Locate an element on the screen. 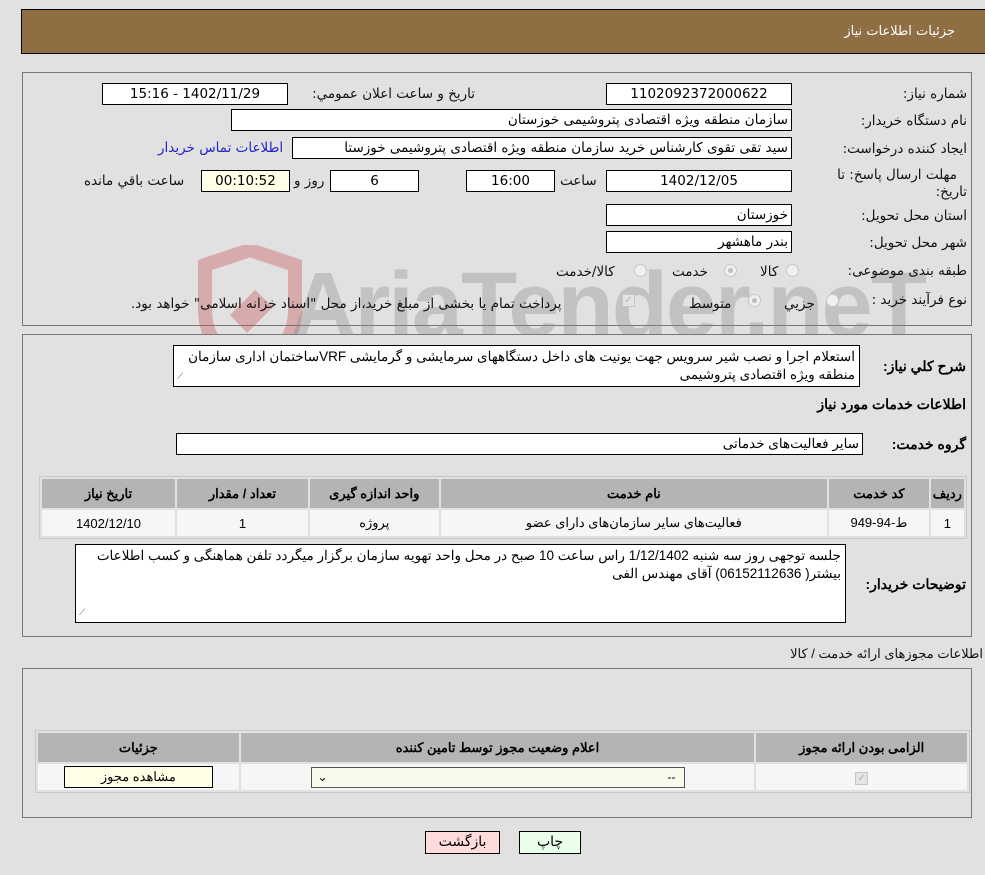 The height and width of the screenshot is (875, 985). process-option-medium: متوسط is located at coordinates (710, 304).